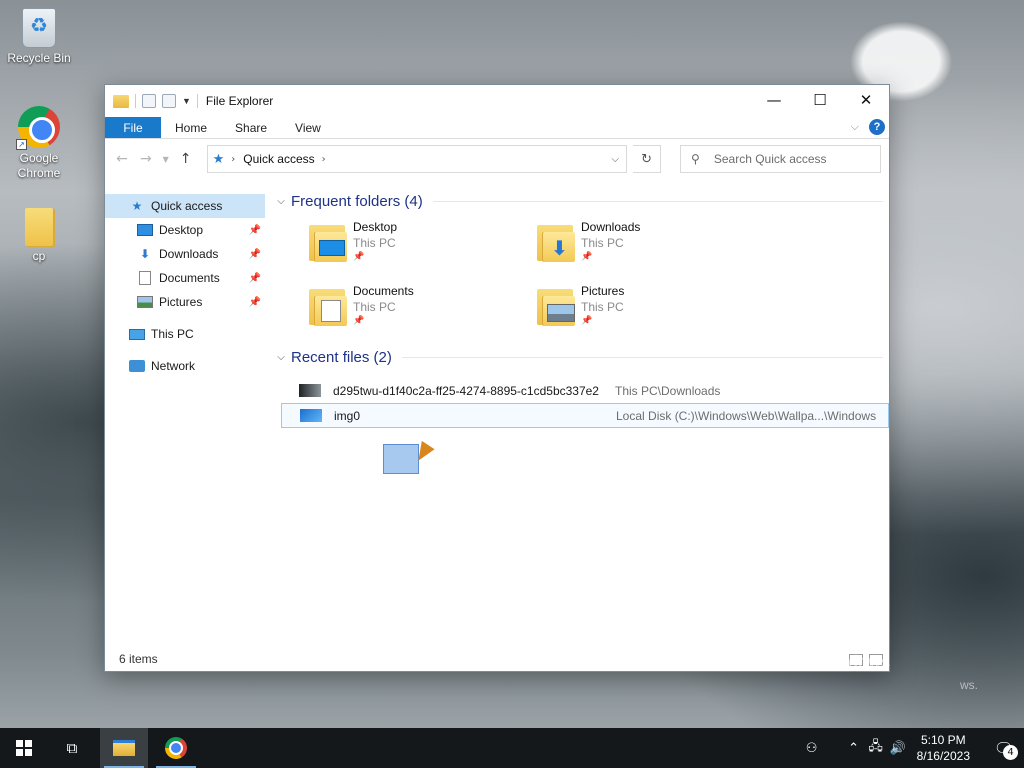  I want to click on nav-label: Documents, so click(189, 278).